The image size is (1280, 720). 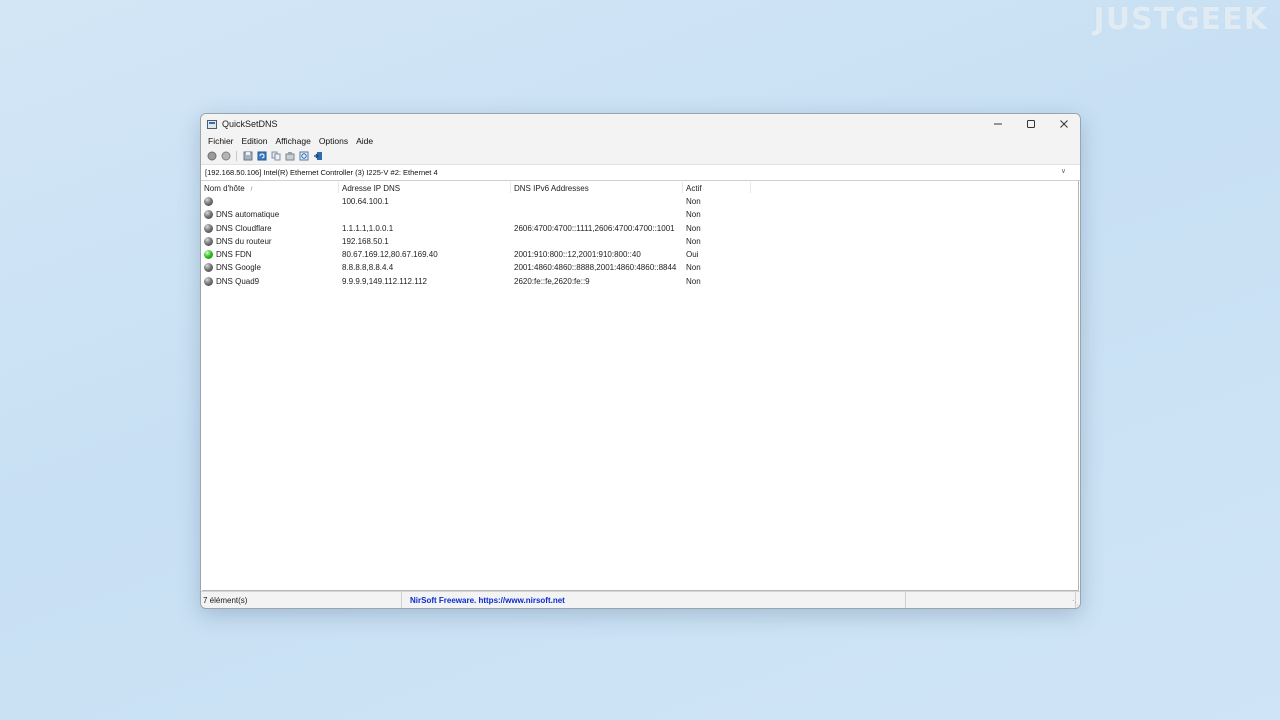 What do you see at coordinates (640, 124) in the screenshot?
I see `title-bar: QuickSetDNS` at bounding box center [640, 124].